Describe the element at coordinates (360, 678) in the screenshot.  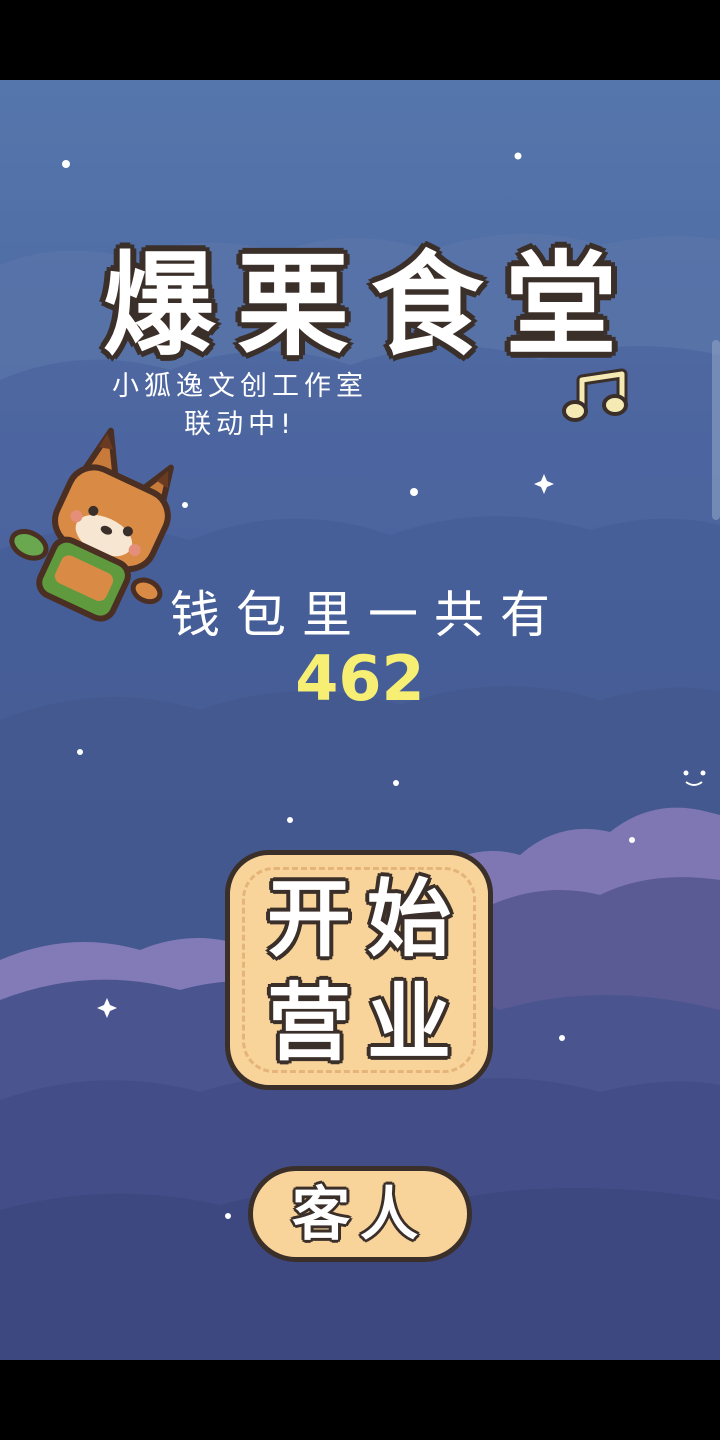
I see `wallet-amount: 462` at that location.